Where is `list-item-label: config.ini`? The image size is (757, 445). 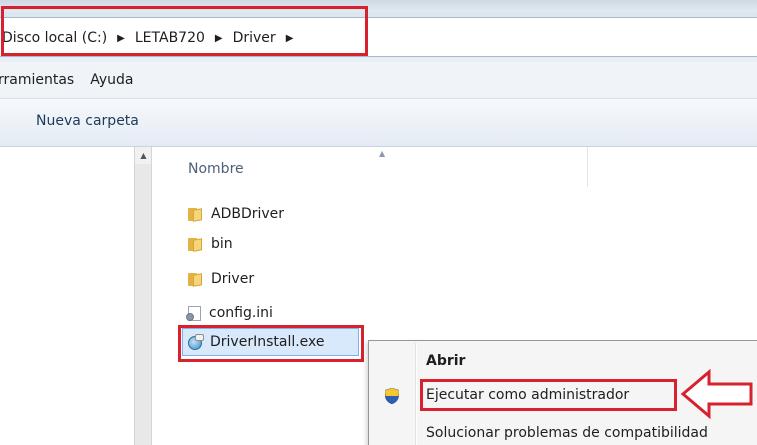
list-item-label: config.ini is located at coordinates (241, 313).